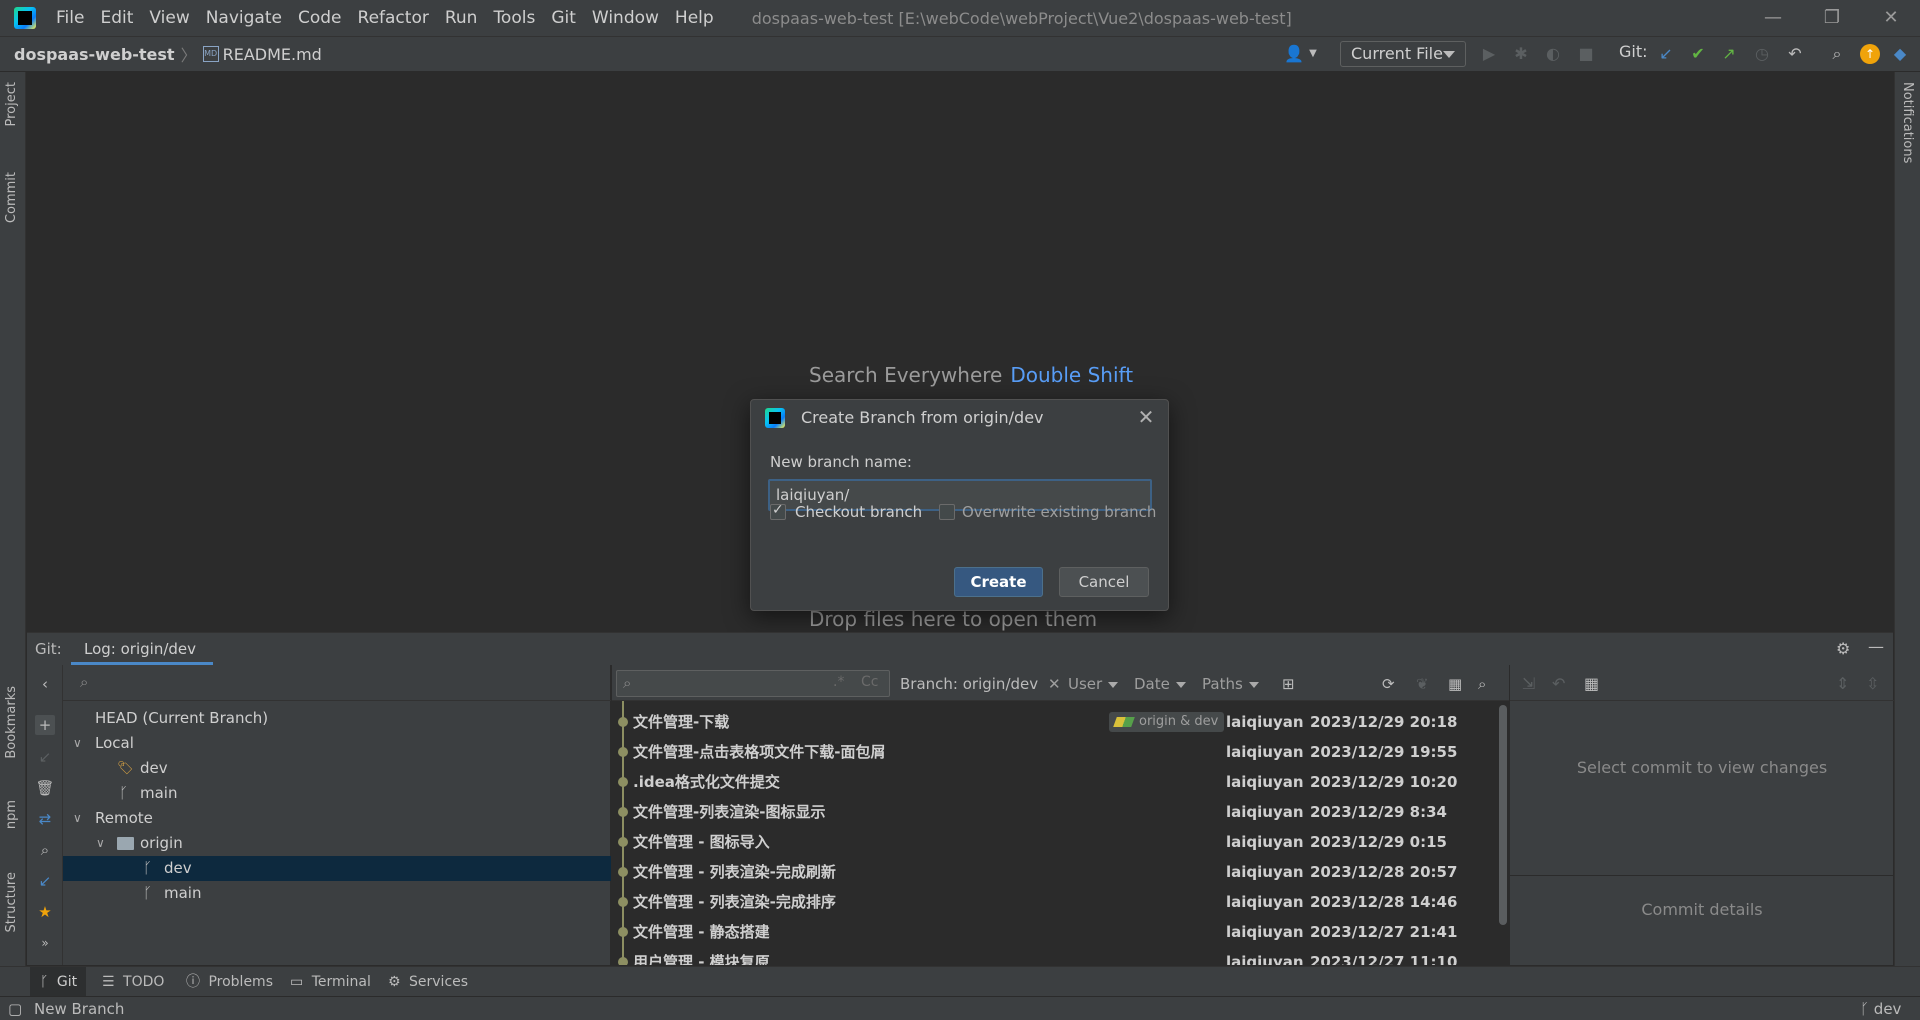 Image resolution: width=1920 pixels, height=1020 pixels. What do you see at coordinates (58, 982) in the screenshot?
I see `tab-git: ᚴ Git` at bounding box center [58, 982].